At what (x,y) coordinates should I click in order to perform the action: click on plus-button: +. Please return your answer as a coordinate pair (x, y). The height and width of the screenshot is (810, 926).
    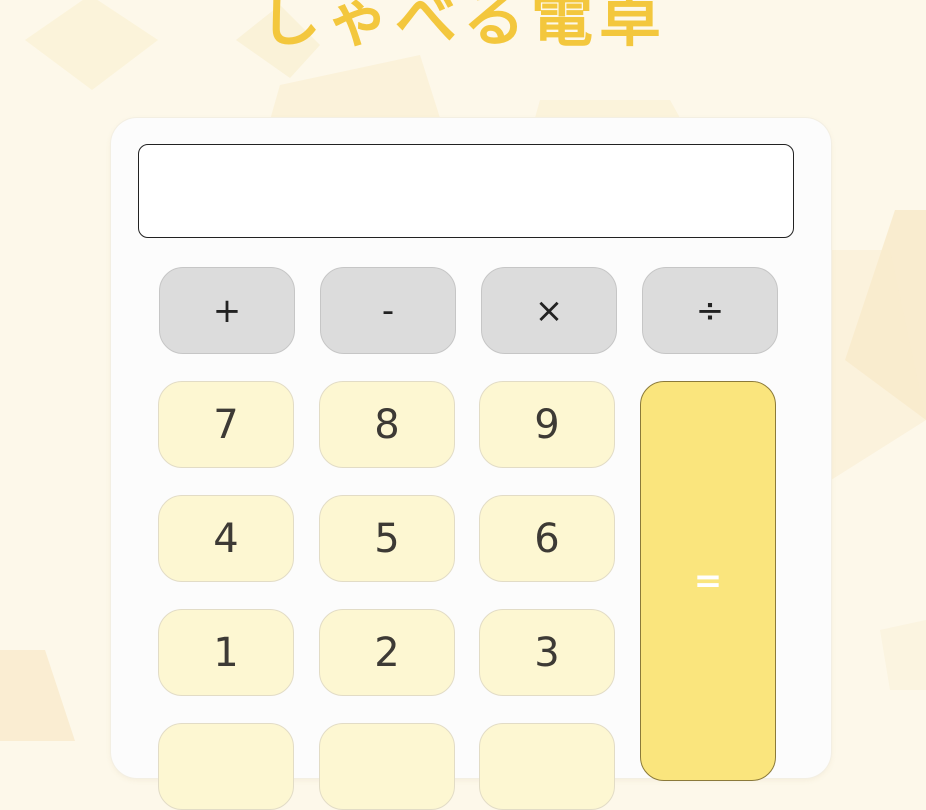
    Looking at the image, I should click on (227, 310).